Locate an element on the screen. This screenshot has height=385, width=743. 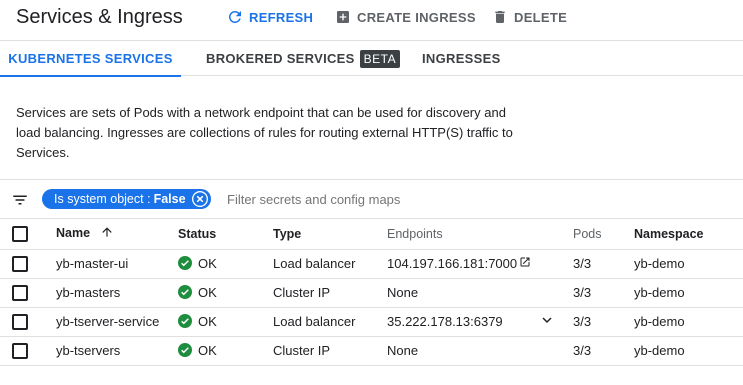
filter-chip-value: False is located at coordinates (169, 199).